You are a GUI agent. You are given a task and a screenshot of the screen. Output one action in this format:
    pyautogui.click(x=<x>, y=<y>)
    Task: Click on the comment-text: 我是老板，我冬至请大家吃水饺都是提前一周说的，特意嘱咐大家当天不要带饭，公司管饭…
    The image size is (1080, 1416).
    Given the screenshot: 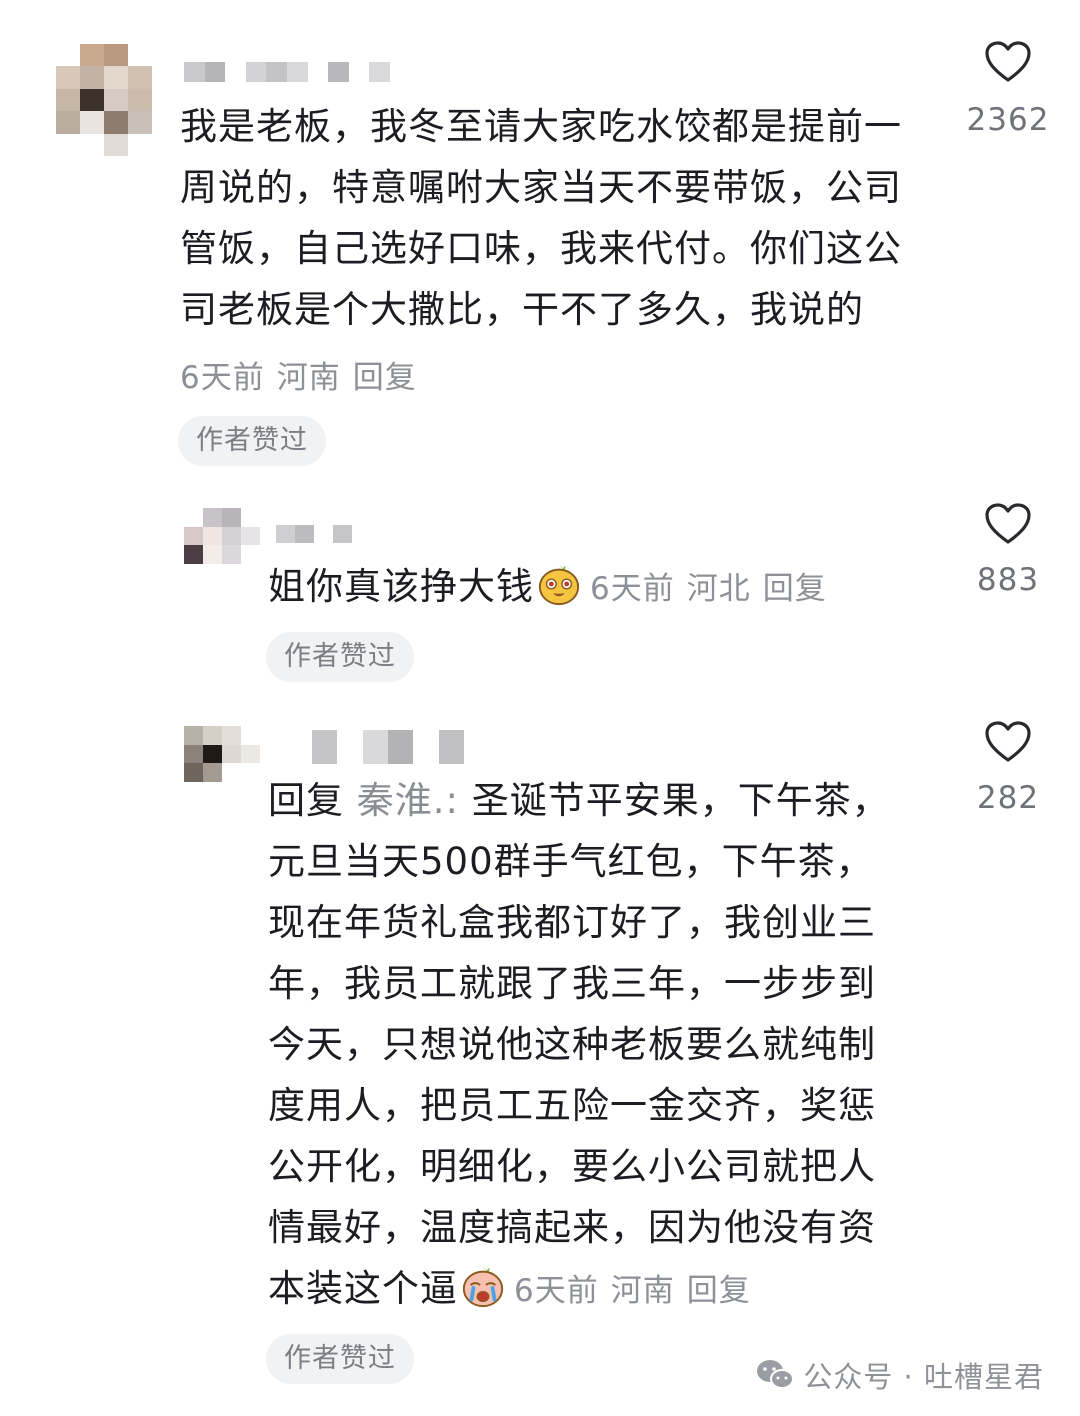 What is the action you would take?
    pyautogui.click(x=541, y=218)
    